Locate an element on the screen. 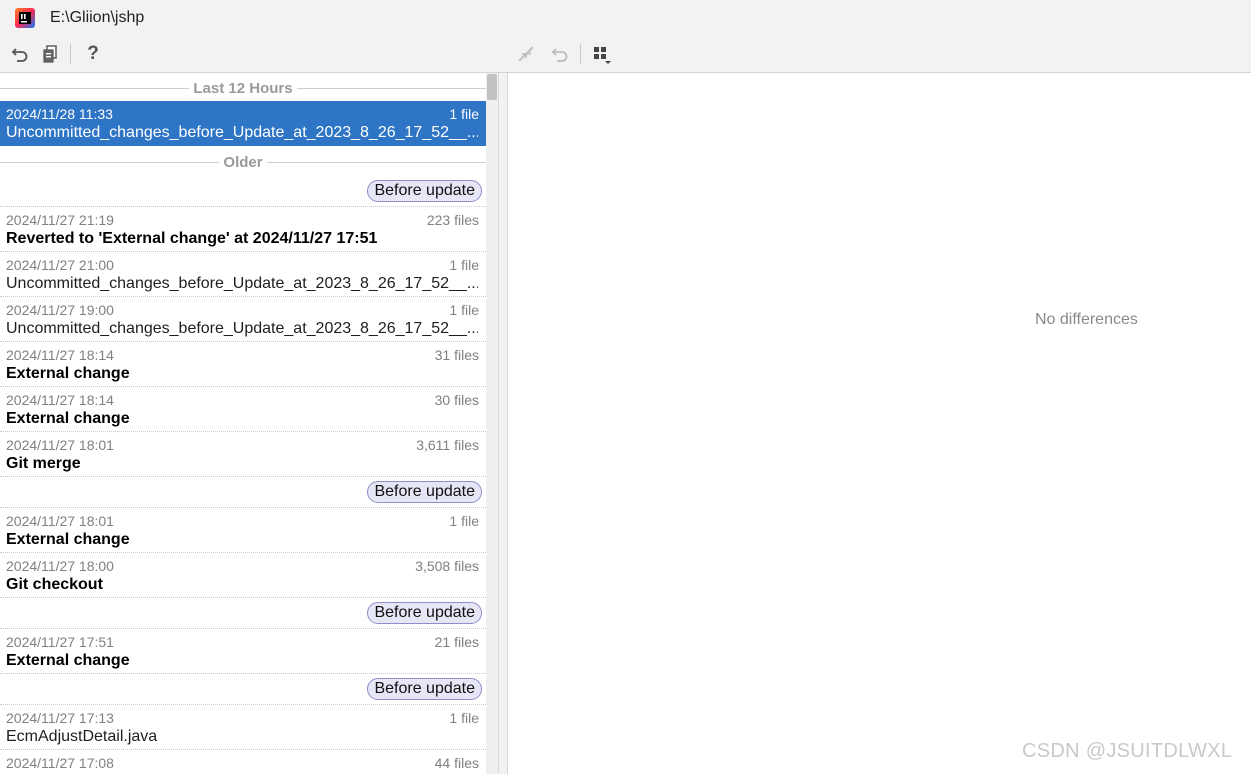 The width and height of the screenshot is (1251, 774). intellij-app-icon is located at coordinates (25, 18).